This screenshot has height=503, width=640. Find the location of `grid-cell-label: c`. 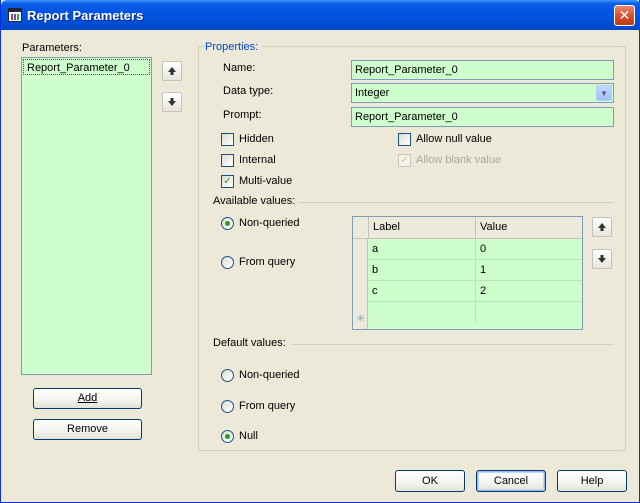

grid-cell-label: c is located at coordinates (421, 291).